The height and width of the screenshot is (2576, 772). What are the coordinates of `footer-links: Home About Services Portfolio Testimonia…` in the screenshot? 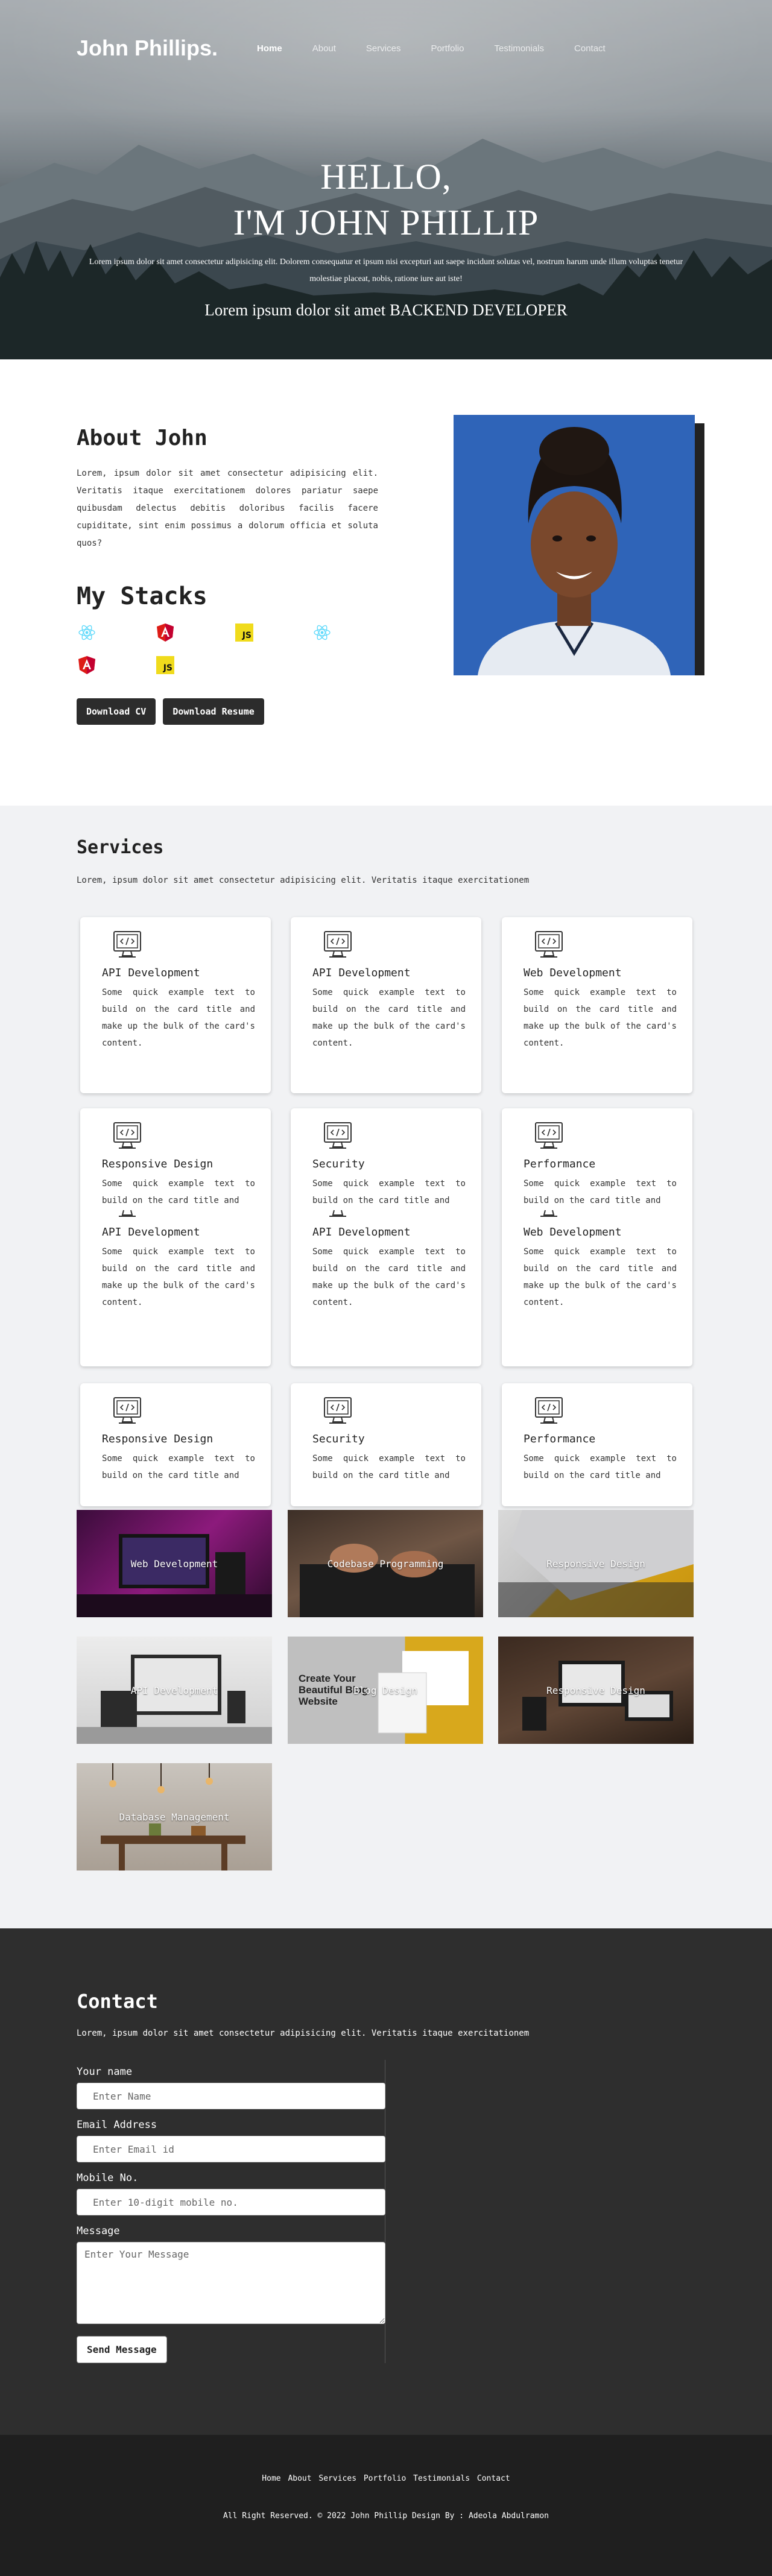 It's located at (386, 2478).